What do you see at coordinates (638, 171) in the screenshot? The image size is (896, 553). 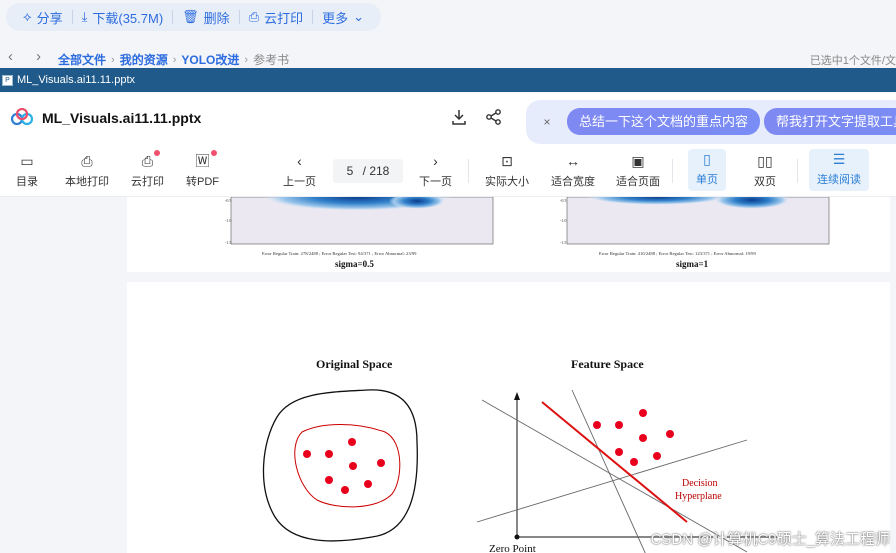 I see `fit-page-button: ▣ 适合页面` at bounding box center [638, 171].